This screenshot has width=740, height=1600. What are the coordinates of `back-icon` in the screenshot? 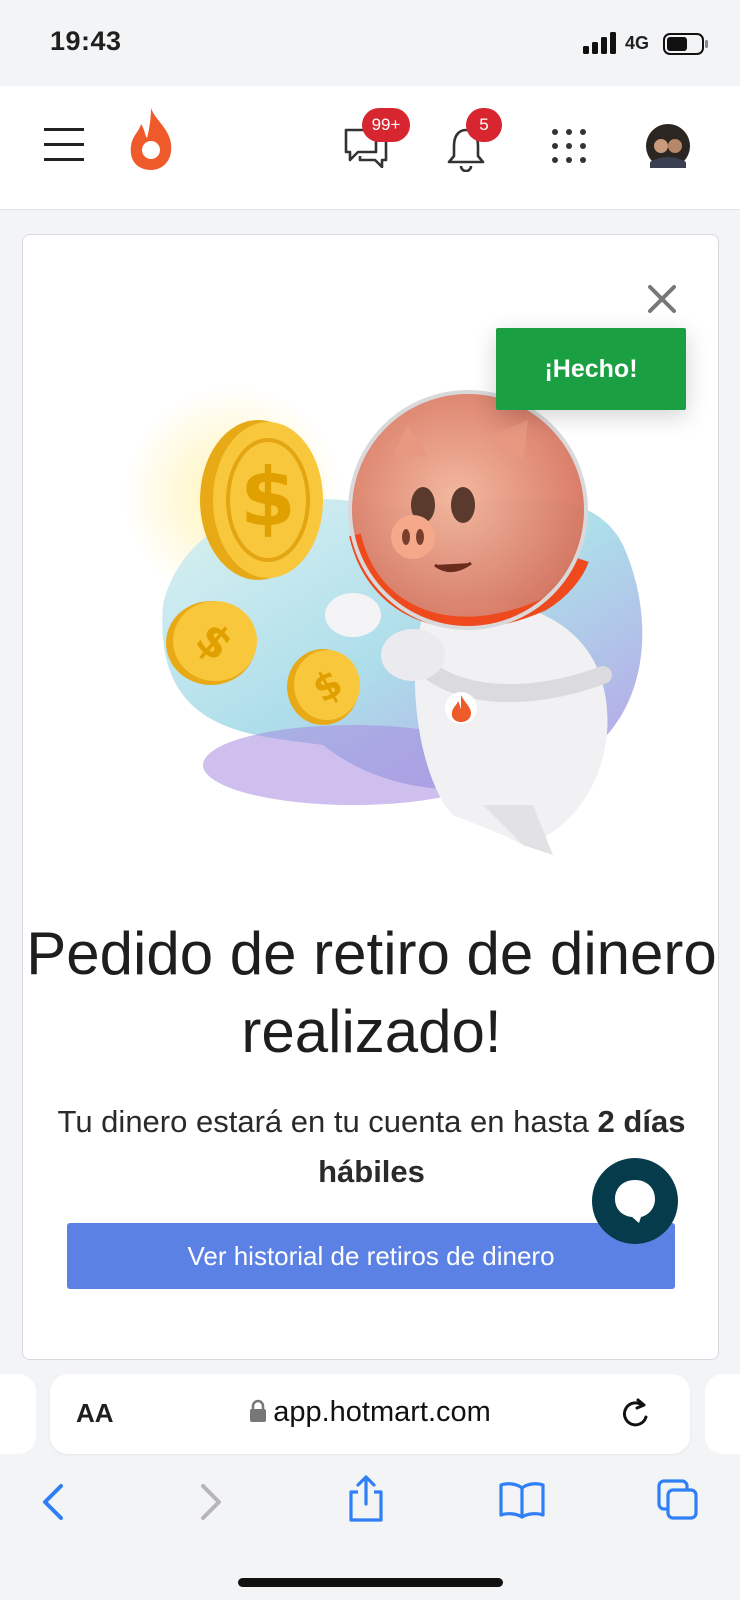 It's located at (53, 1502).